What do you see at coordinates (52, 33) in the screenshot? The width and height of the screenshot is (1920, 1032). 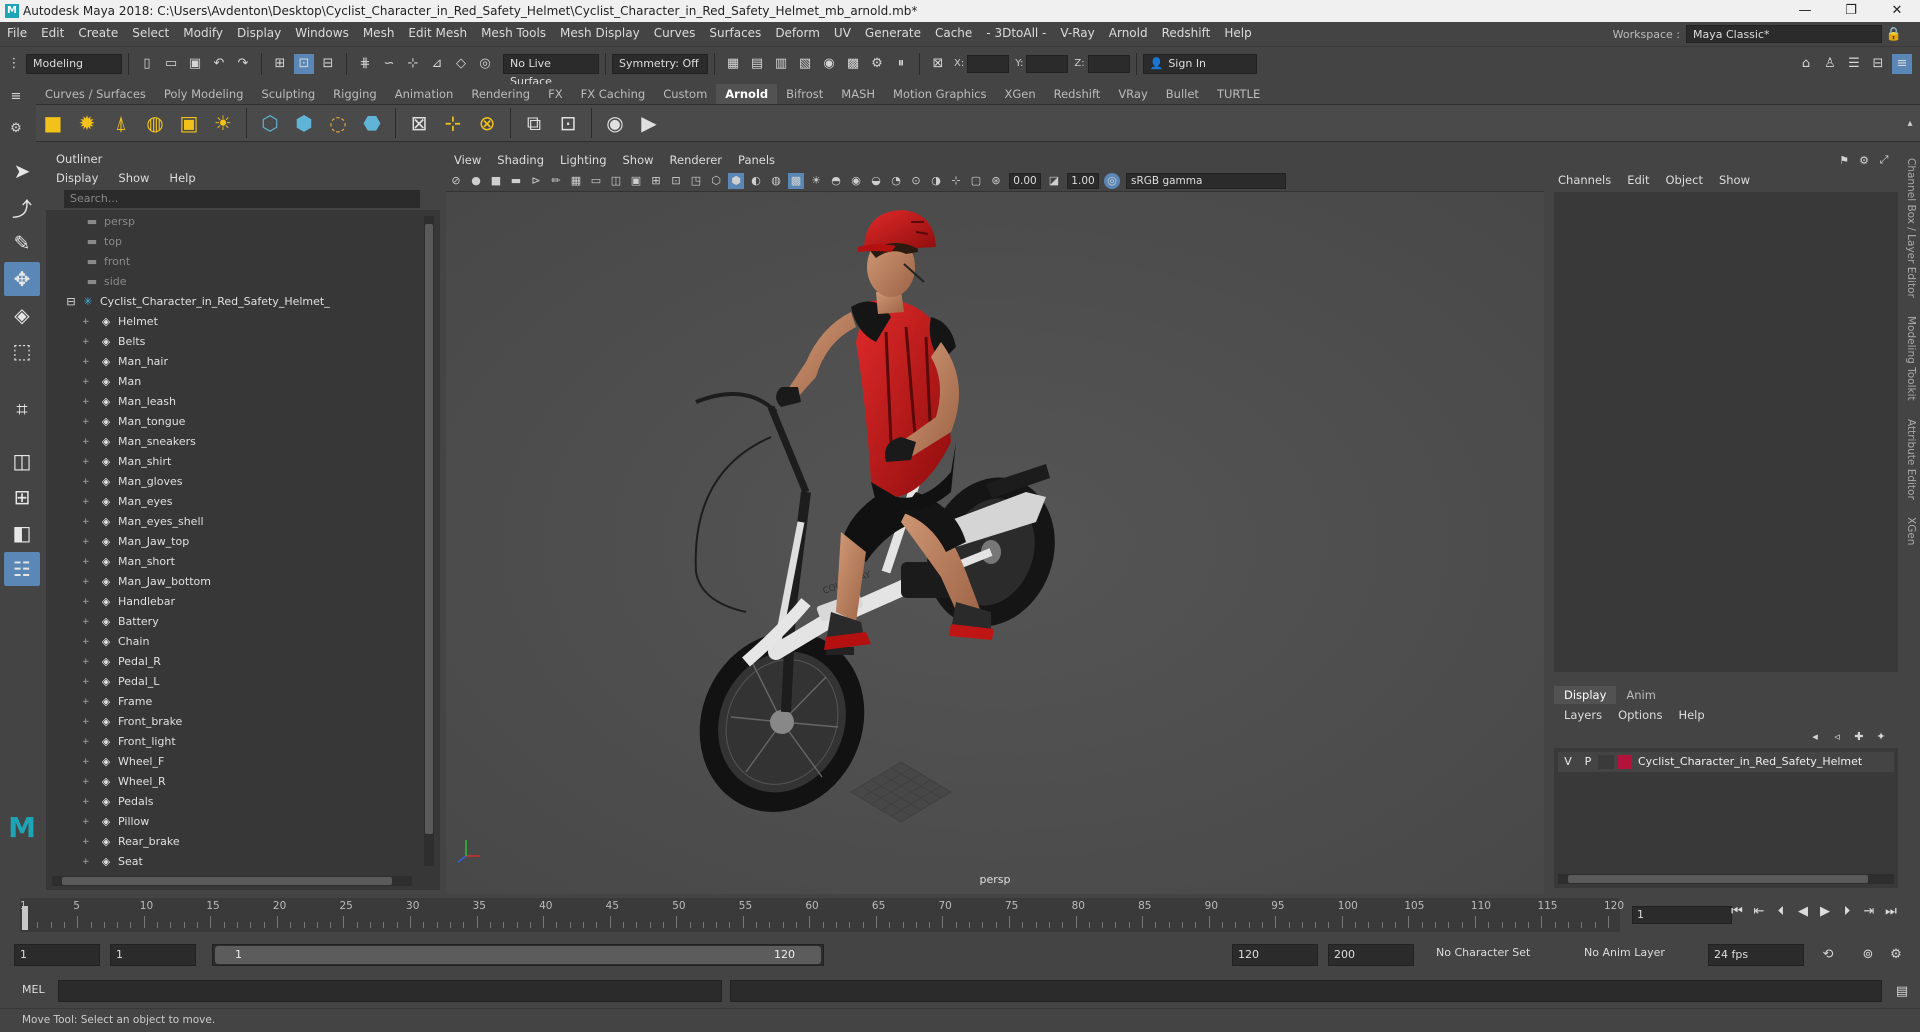 I see `menu-edit: Edit` at bounding box center [52, 33].